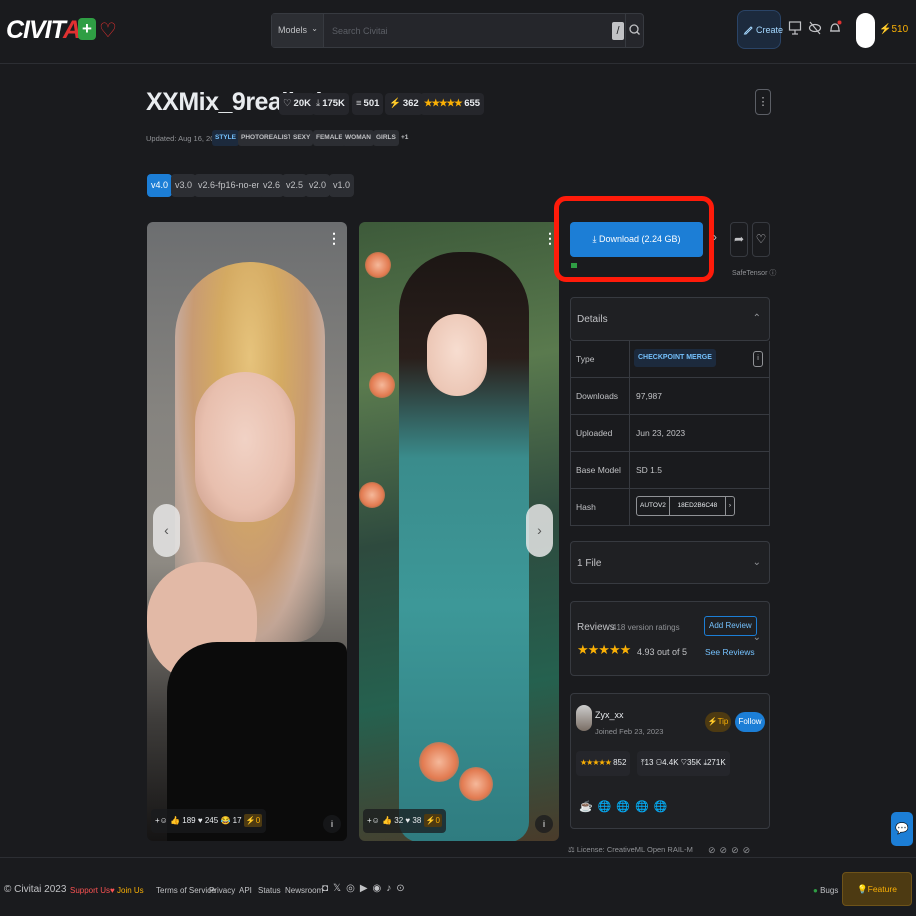  Describe the element at coordinates (386, 138) in the screenshot. I see `tag-girls: GIRLS` at that location.